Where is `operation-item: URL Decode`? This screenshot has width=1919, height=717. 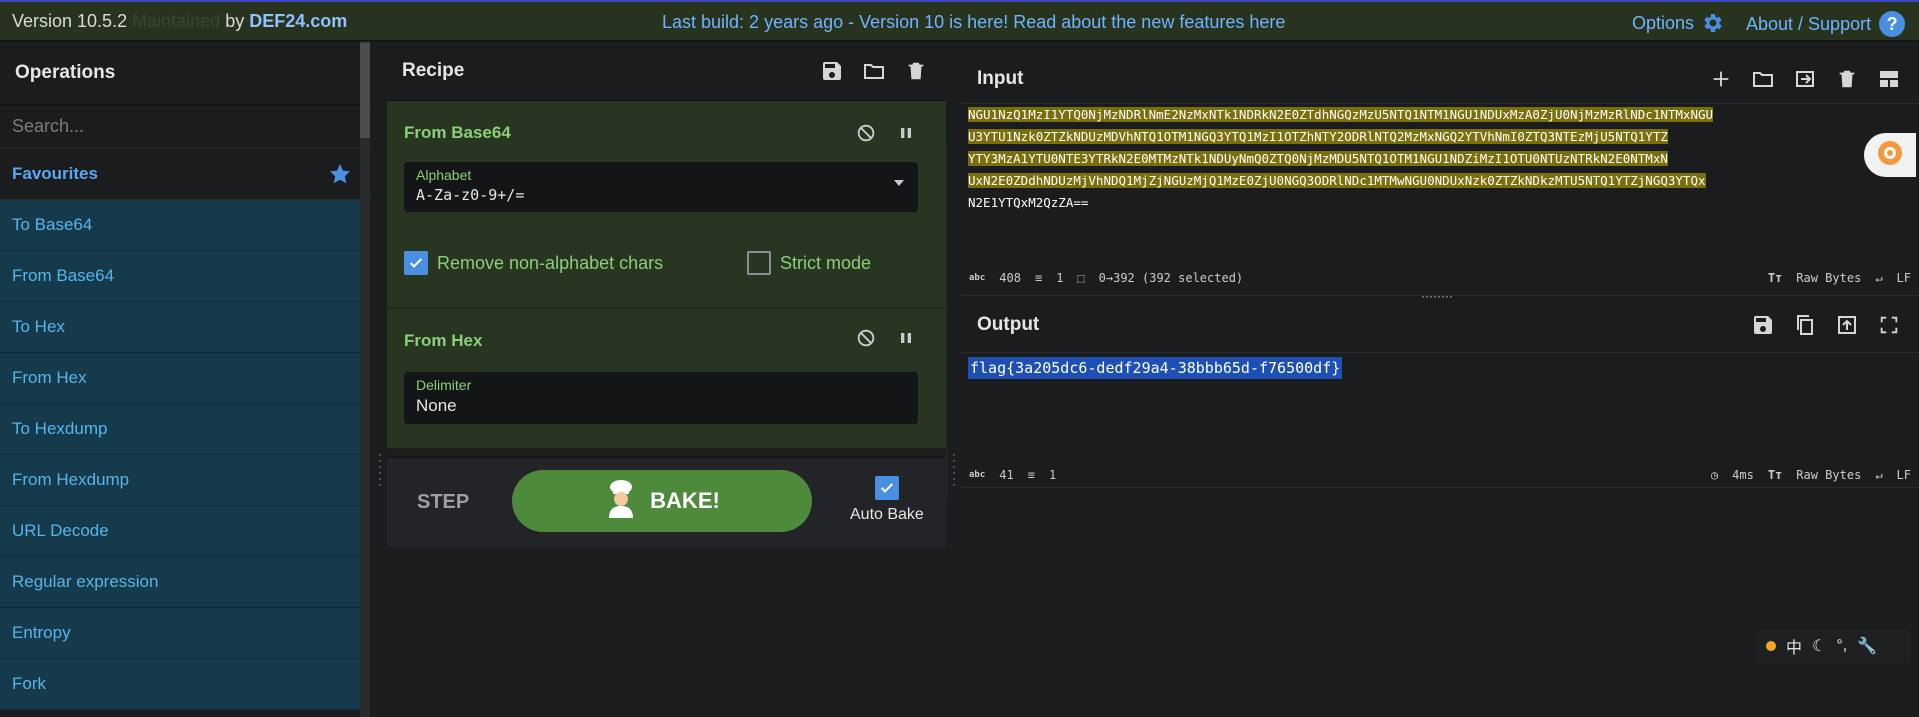 operation-item: URL Decode is located at coordinates (185, 531).